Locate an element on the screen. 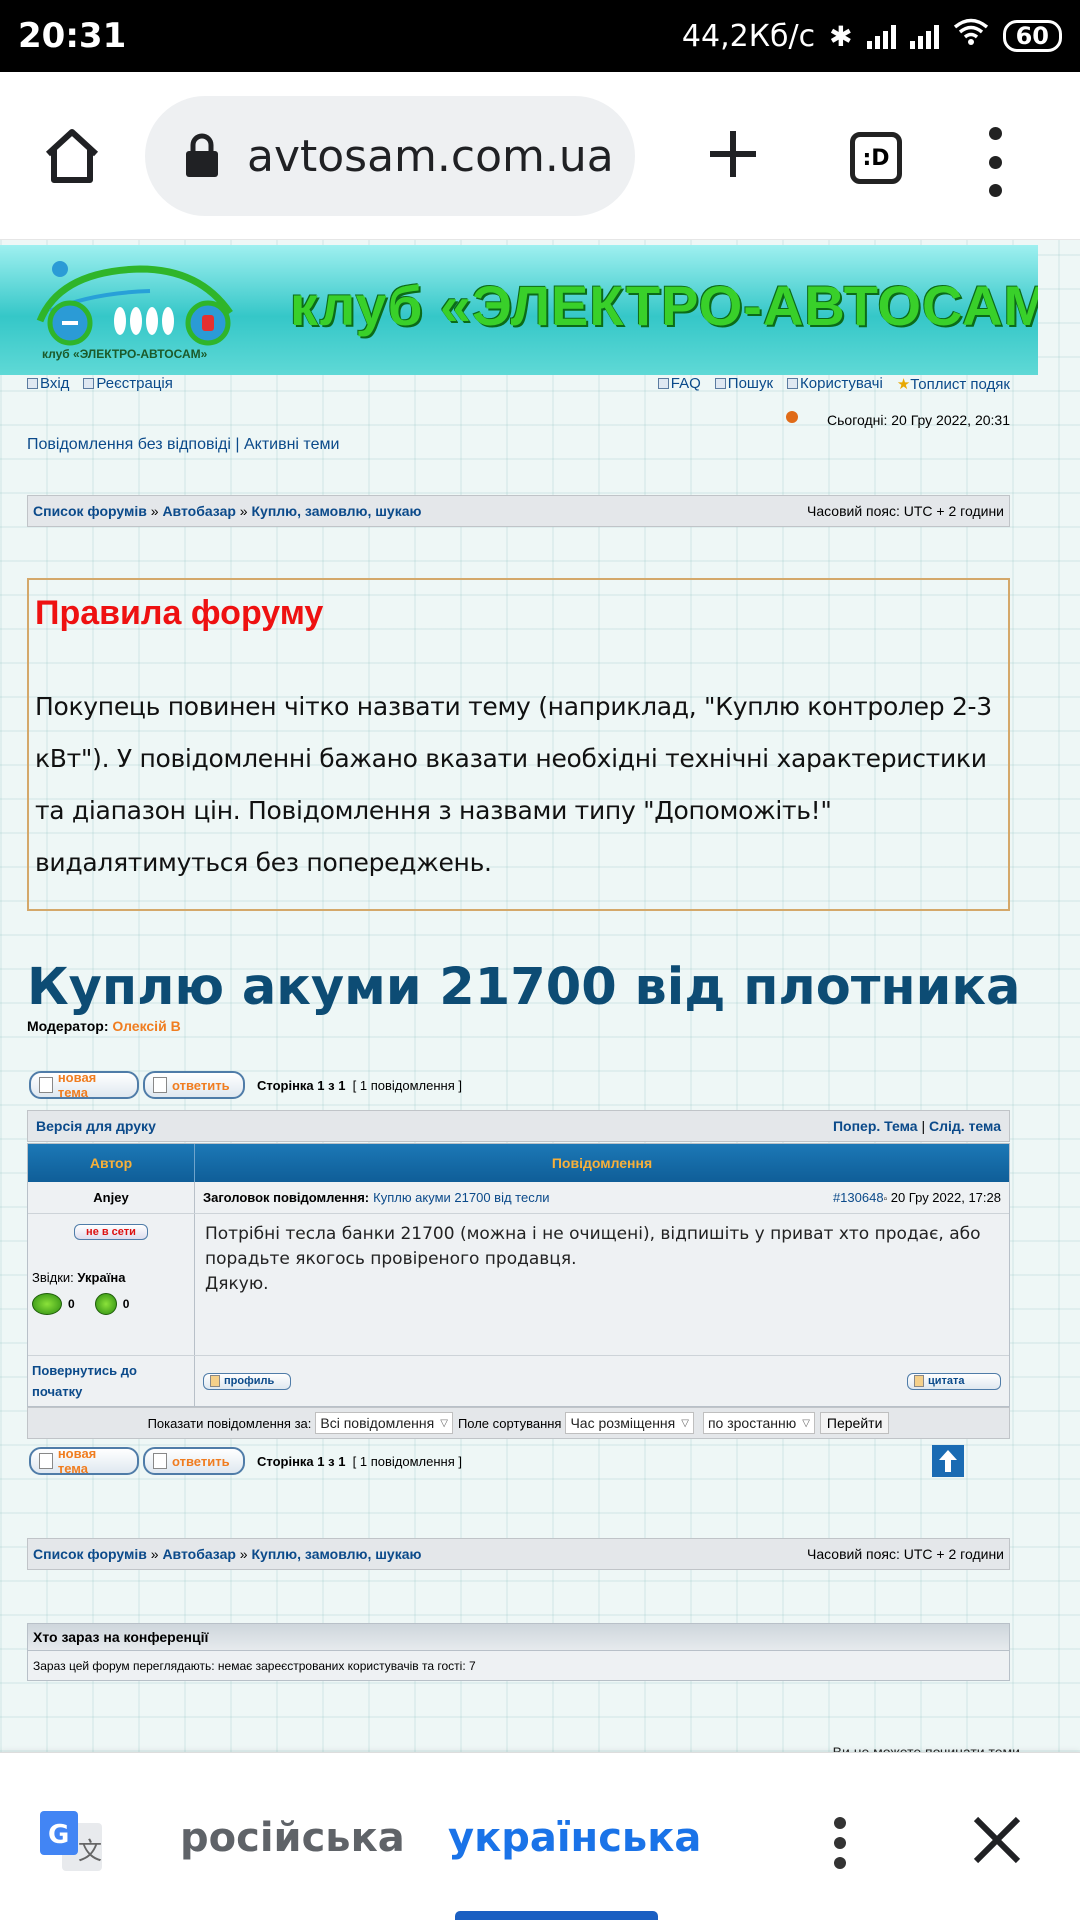 This screenshot has width=1080, height=1920. author-profile-panel: не в сети Звідки: Україна 0 0 is located at coordinates (111, 1284).